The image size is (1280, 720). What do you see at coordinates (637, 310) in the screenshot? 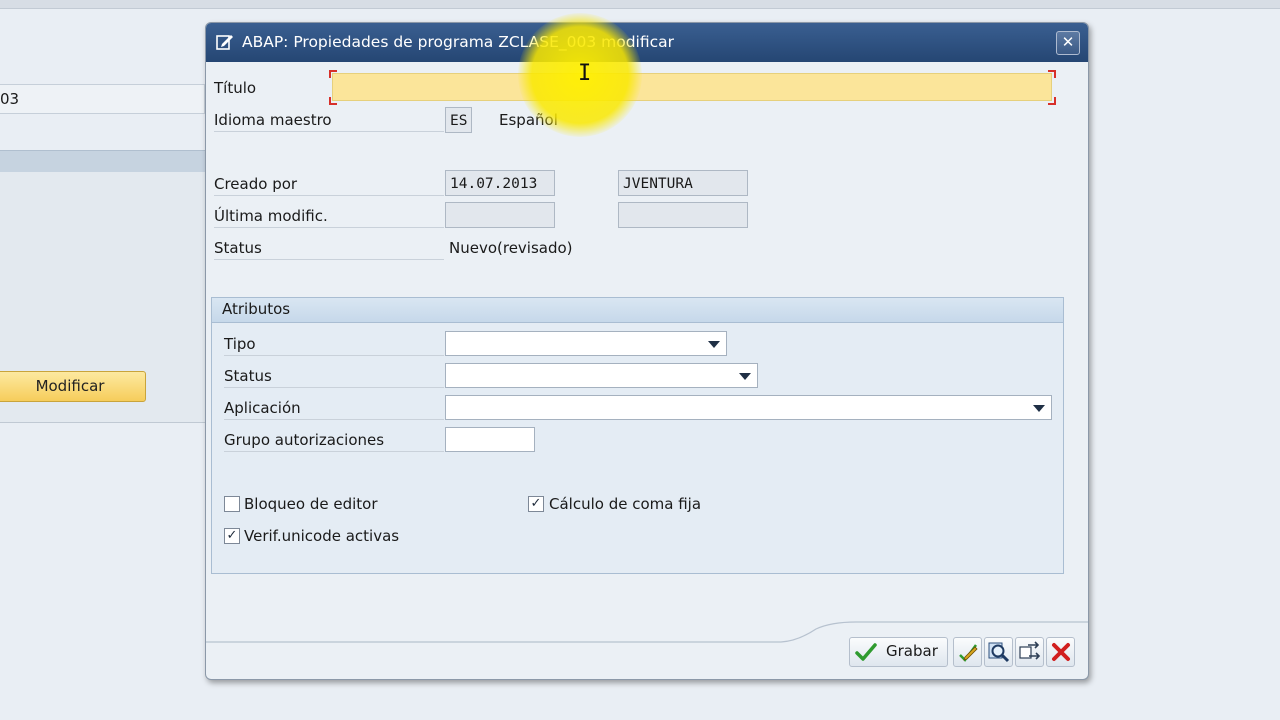
I see `attributes-group-header: Atributos` at bounding box center [637, 310].